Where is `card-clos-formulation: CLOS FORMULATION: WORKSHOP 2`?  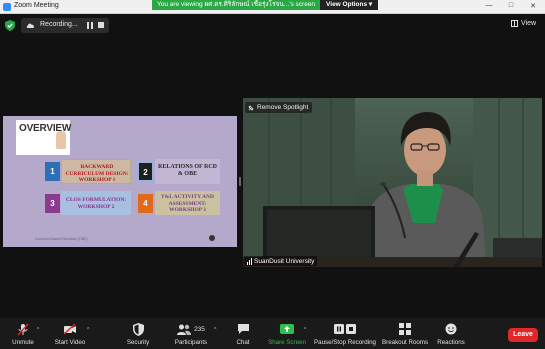
card-clos-formulation: CLOS FORMULATION: WORKSHOP 2 is located at coordinates (96, 203).